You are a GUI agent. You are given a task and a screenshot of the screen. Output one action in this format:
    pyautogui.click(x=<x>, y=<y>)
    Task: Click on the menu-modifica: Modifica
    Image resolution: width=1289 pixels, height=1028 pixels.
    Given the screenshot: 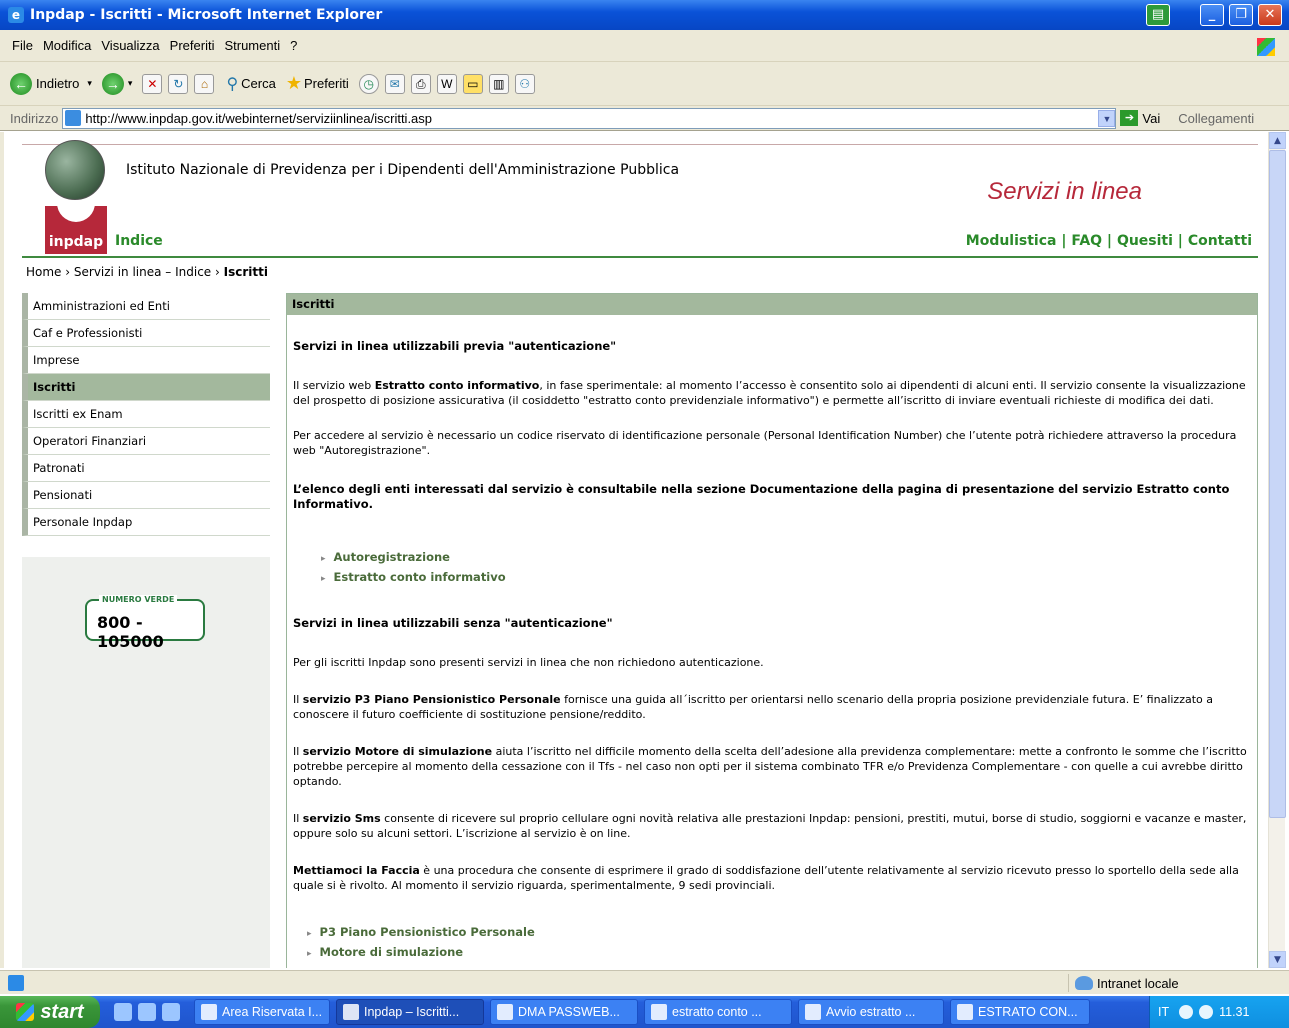 What is the action you would take?
    pyautogui.click(x=67, y=45)
    